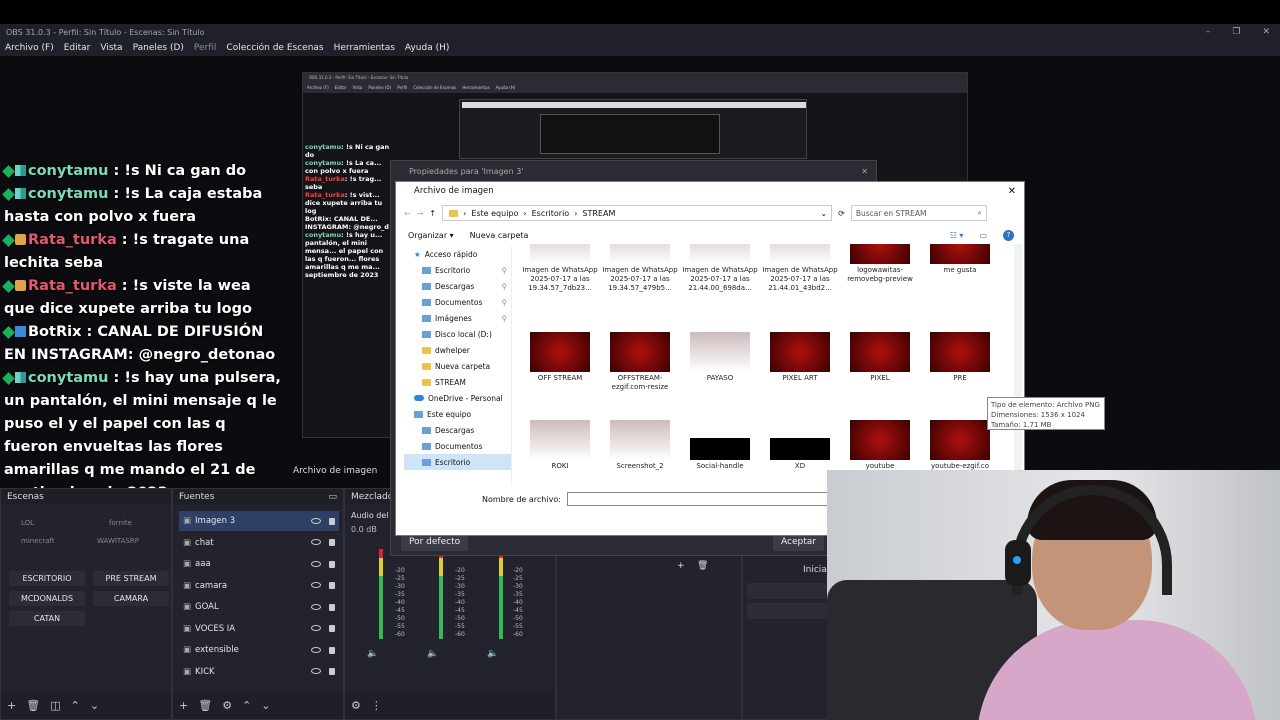 The height and width of the screenshot is (720, 1280). What do you see at coordinates (720, 357) in the screenshot?
I see `file-item: PAYASO` at bounding box center [720, 357].